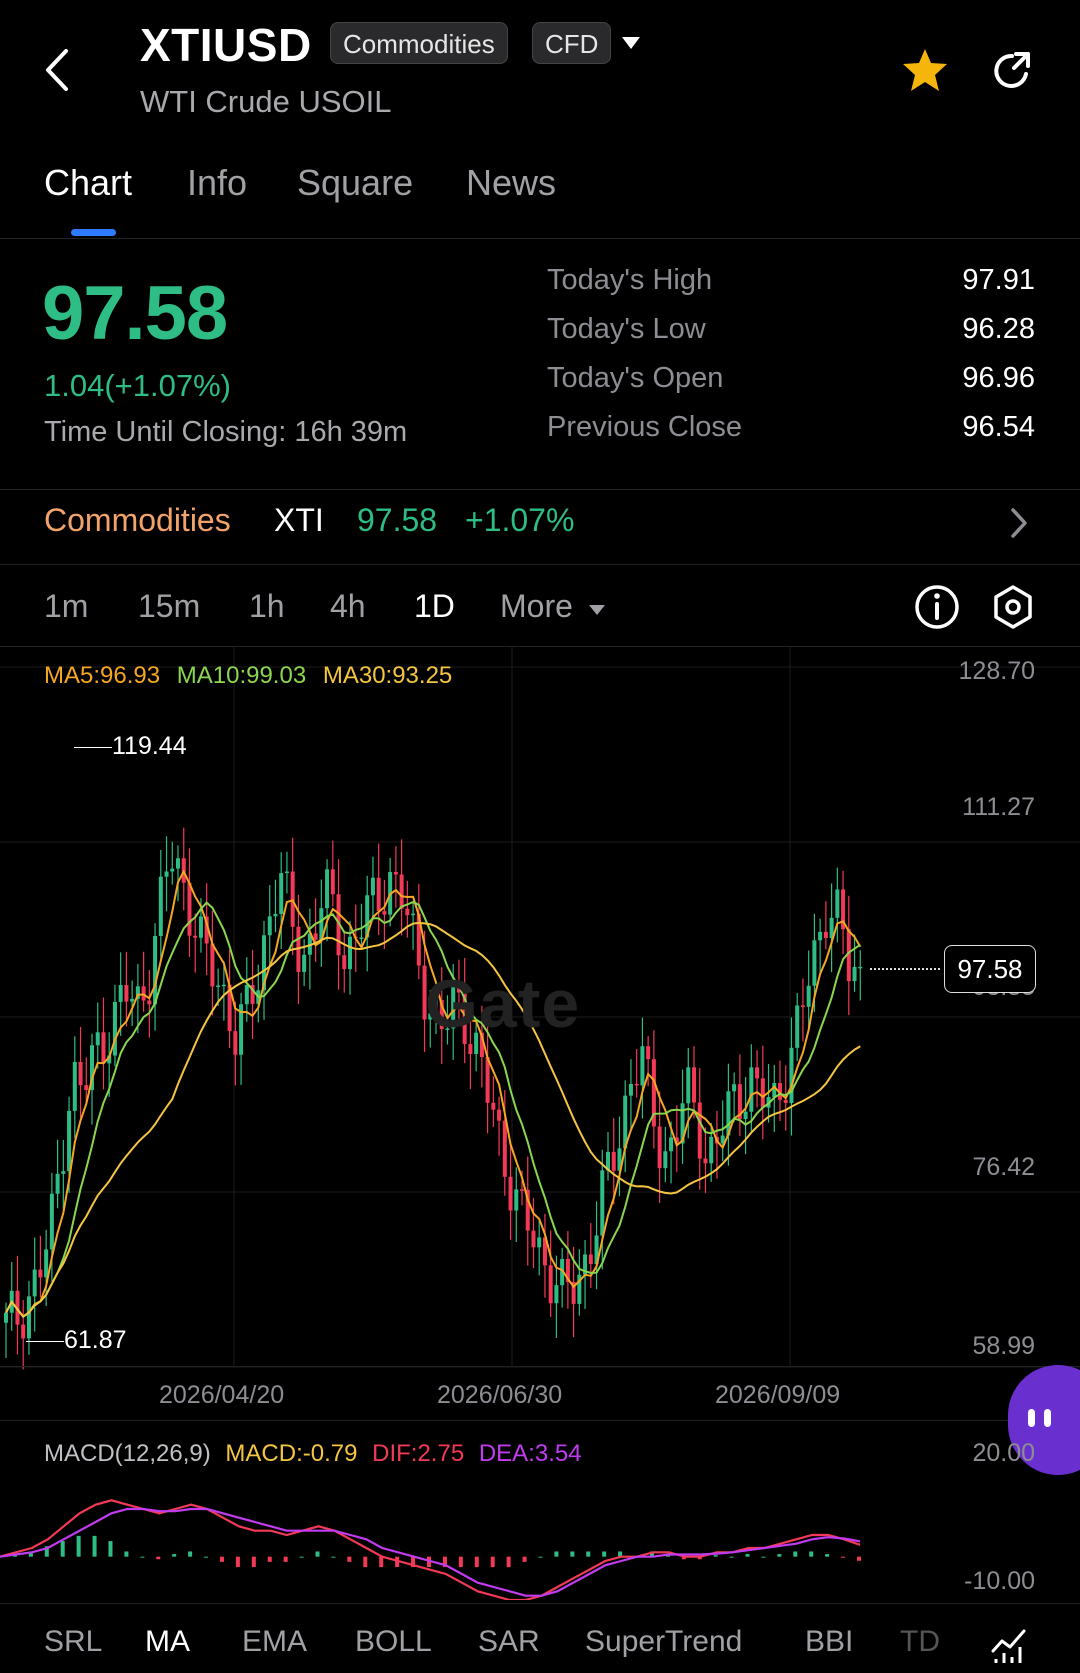 This screenshot has height=1673, width=1080. Describe the element at coordinates (58, 70) in the screenshot. I see `back-button` at that location.